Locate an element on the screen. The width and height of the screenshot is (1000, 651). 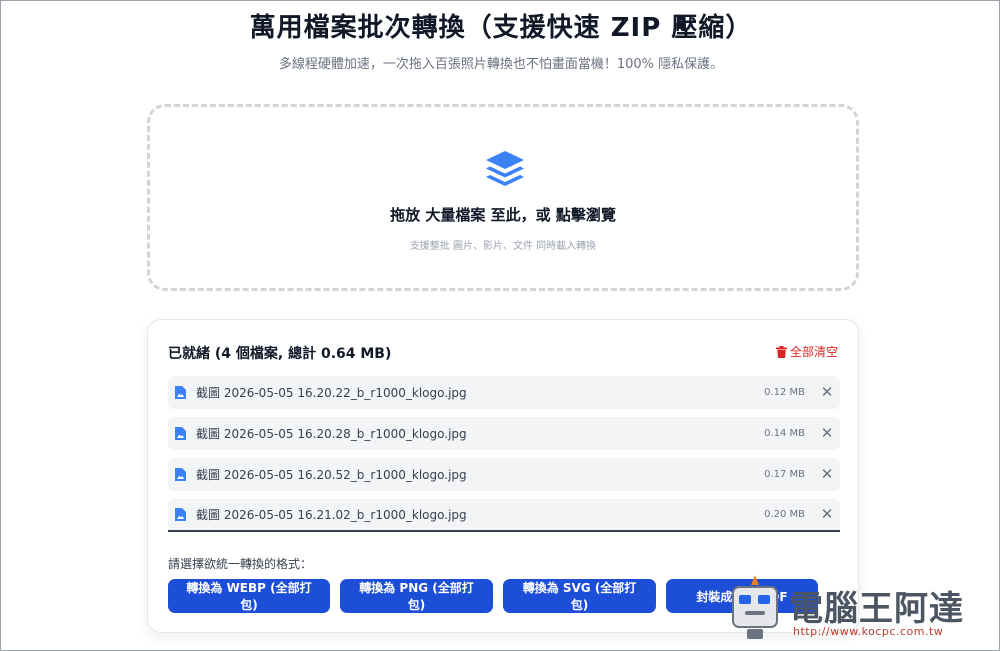
layers-icon is located at coordinates (505, 168).